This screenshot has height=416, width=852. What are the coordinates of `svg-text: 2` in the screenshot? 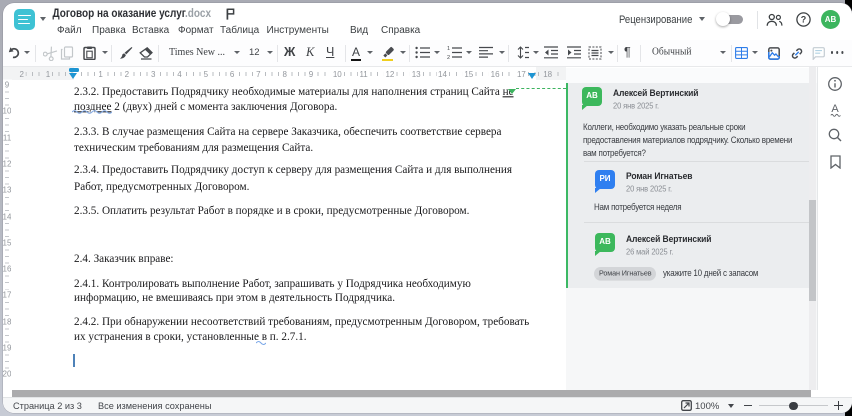 It's located at (448, 57).